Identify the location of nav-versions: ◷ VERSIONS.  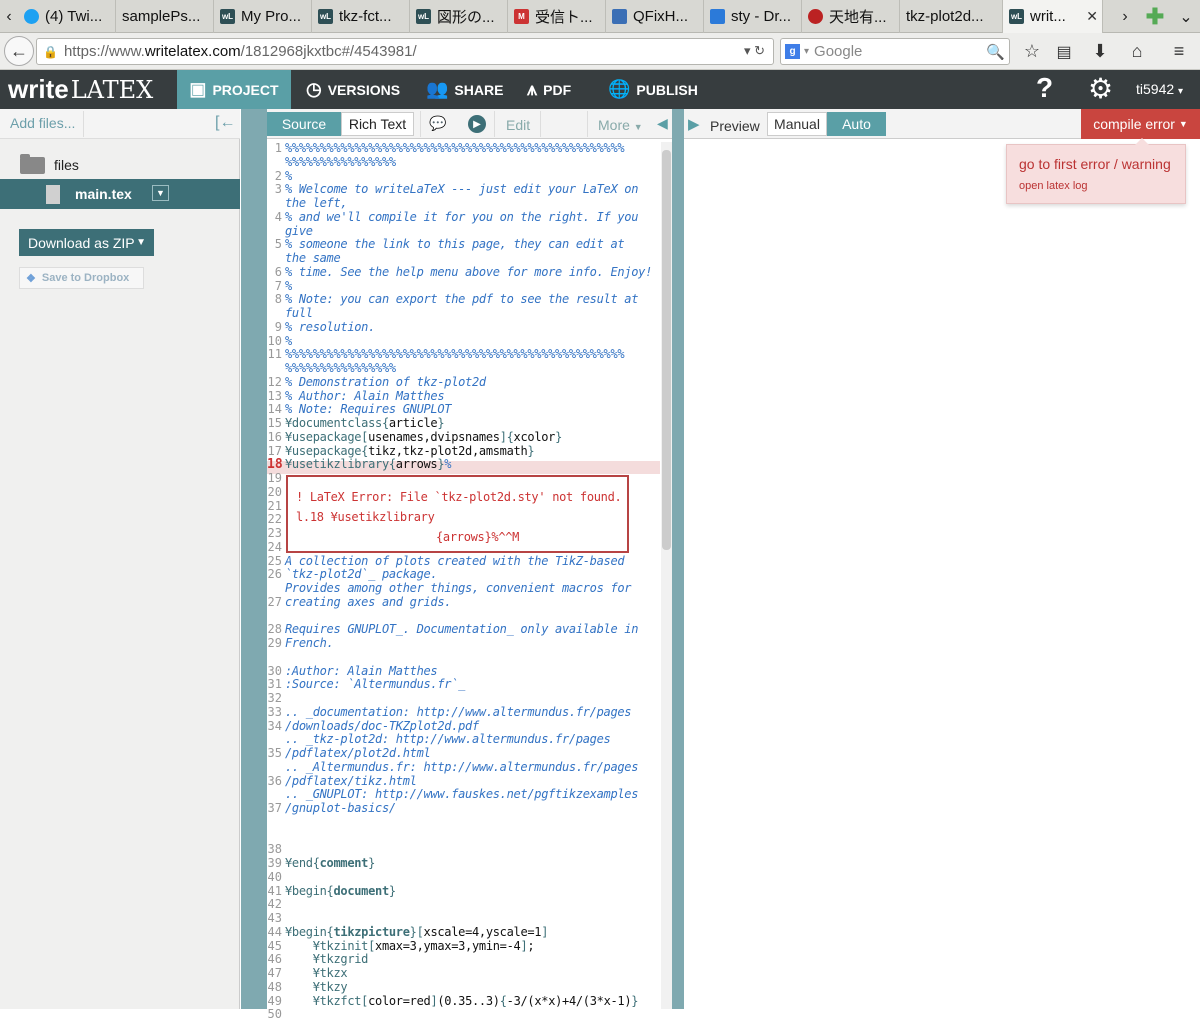
(353, 89).